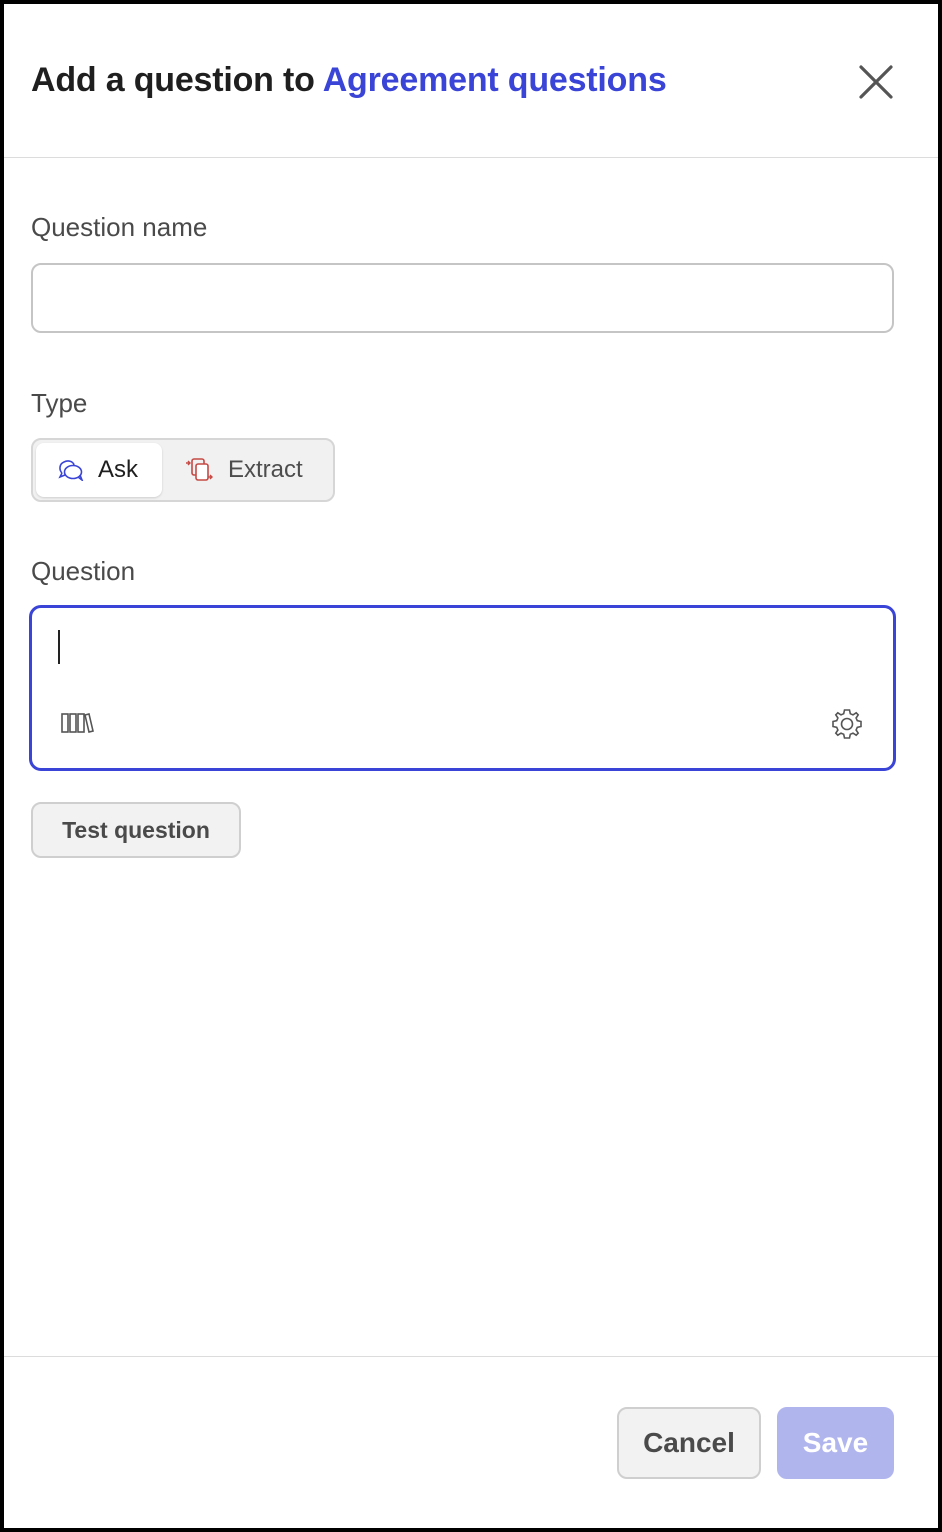 This screenshot has height=1532, width=942. What do you see at coordinates (59, 647) in the screenshot?
I see `text-cursor` at bounding box center [59, 647].